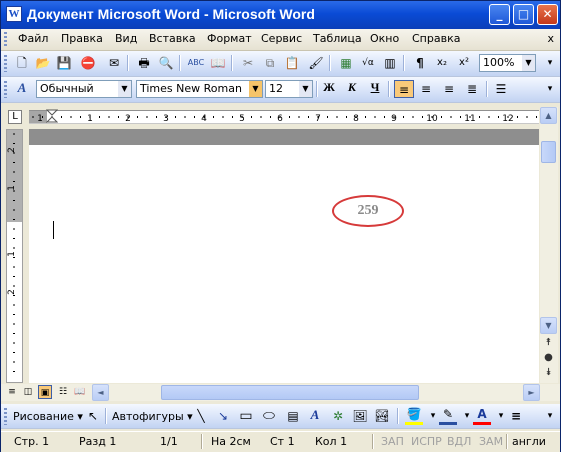 The width and height of the screenshot is (561, 452). I want to click on scroll-thumb, so click(548, 152).